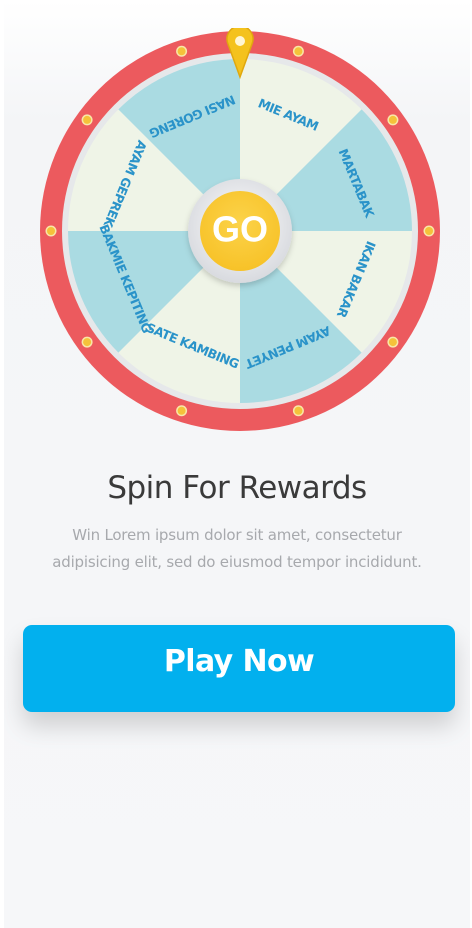  What do you see at coordinates (237, 488) in the screenshot?
I see `page-title: Spin For Rewards` at bounding box center [237, 488].